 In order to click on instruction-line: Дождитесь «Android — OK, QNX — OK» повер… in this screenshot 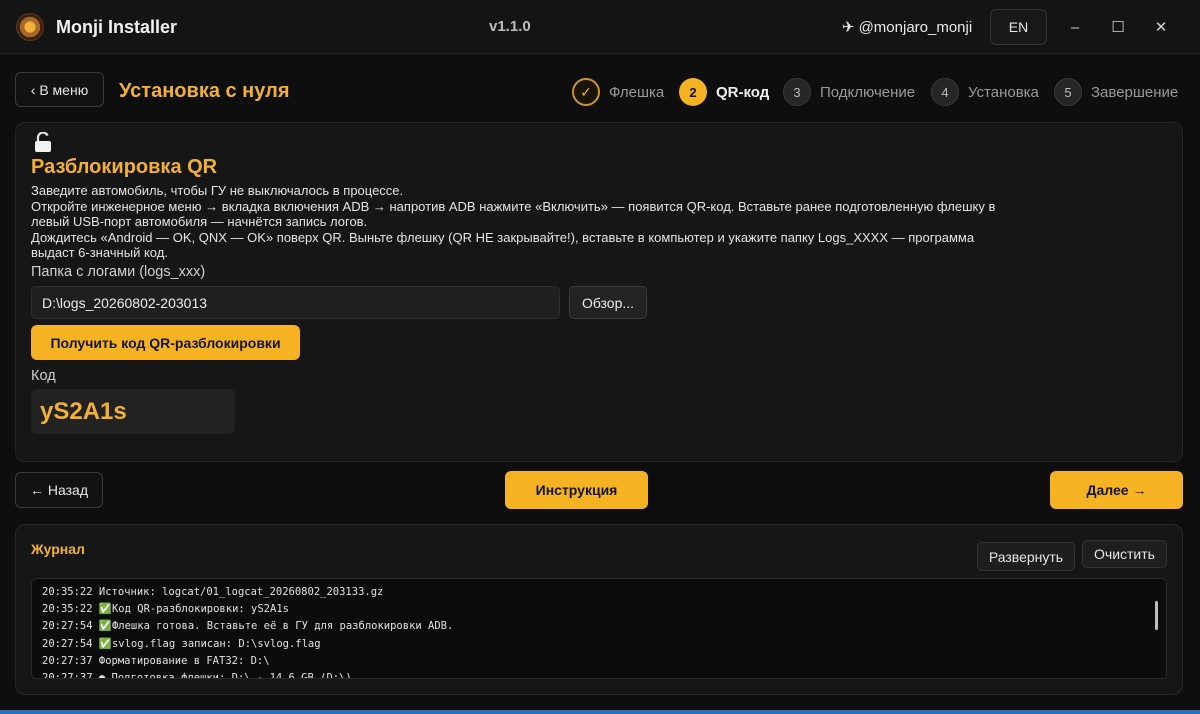, I will do `click(503, 237)`.